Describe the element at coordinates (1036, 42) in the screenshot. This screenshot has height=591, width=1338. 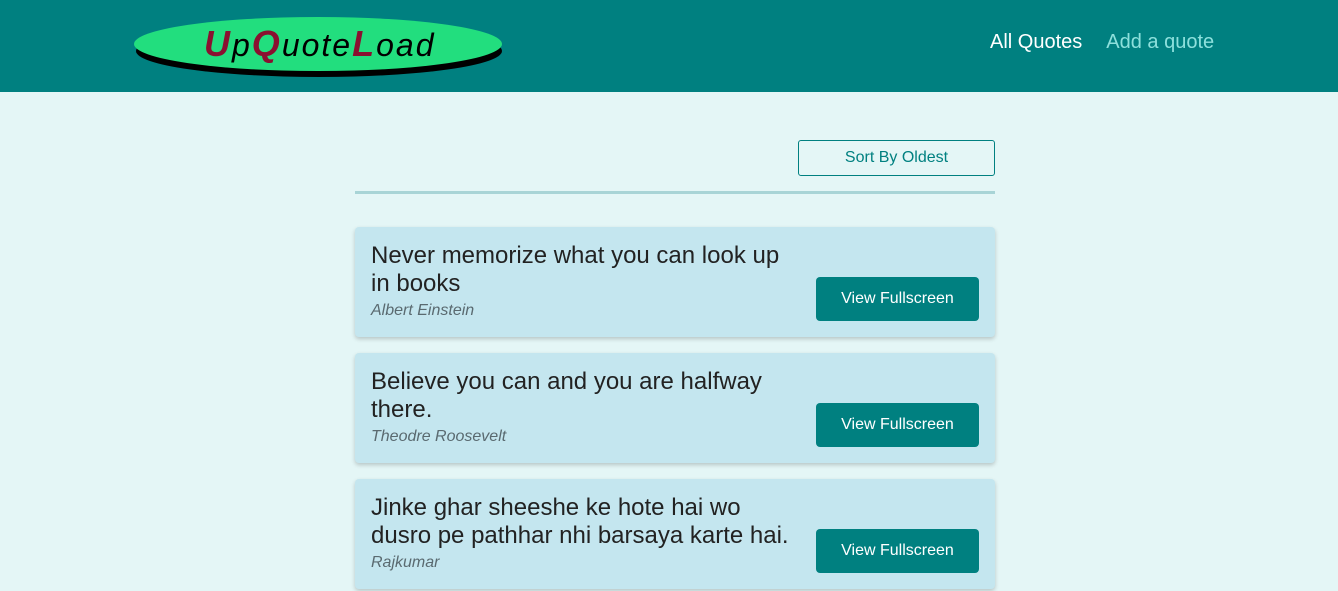
I see `nav-link-all-quotes: All Quotes` at that location.